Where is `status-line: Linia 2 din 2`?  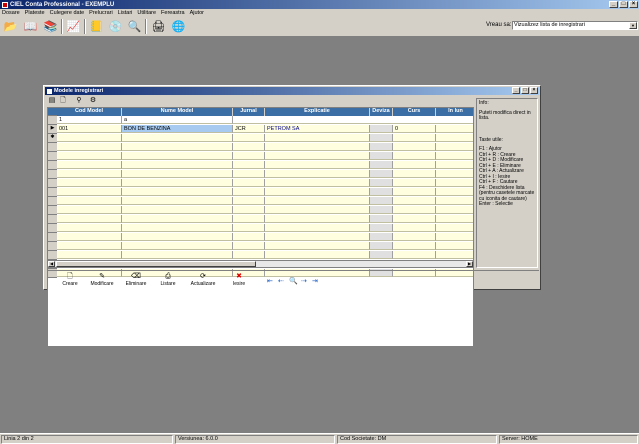
status-line: Linia 2 din 2 is located at coordinates (87, 439).